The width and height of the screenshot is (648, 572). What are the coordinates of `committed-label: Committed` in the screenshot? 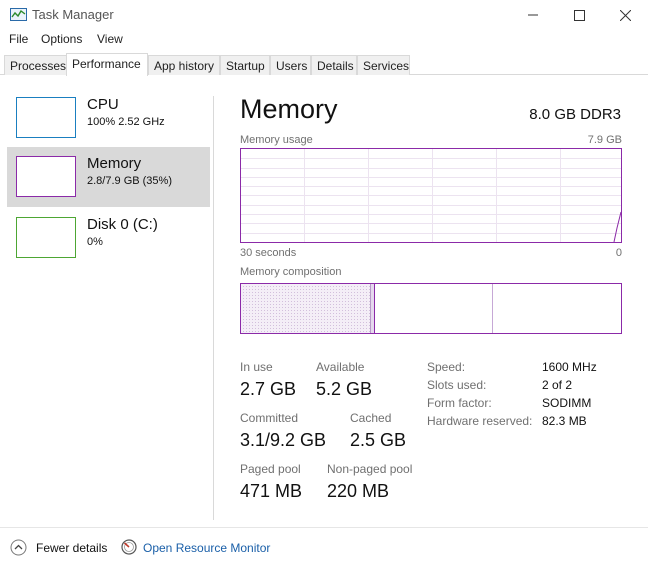 It's located at (269, 418).